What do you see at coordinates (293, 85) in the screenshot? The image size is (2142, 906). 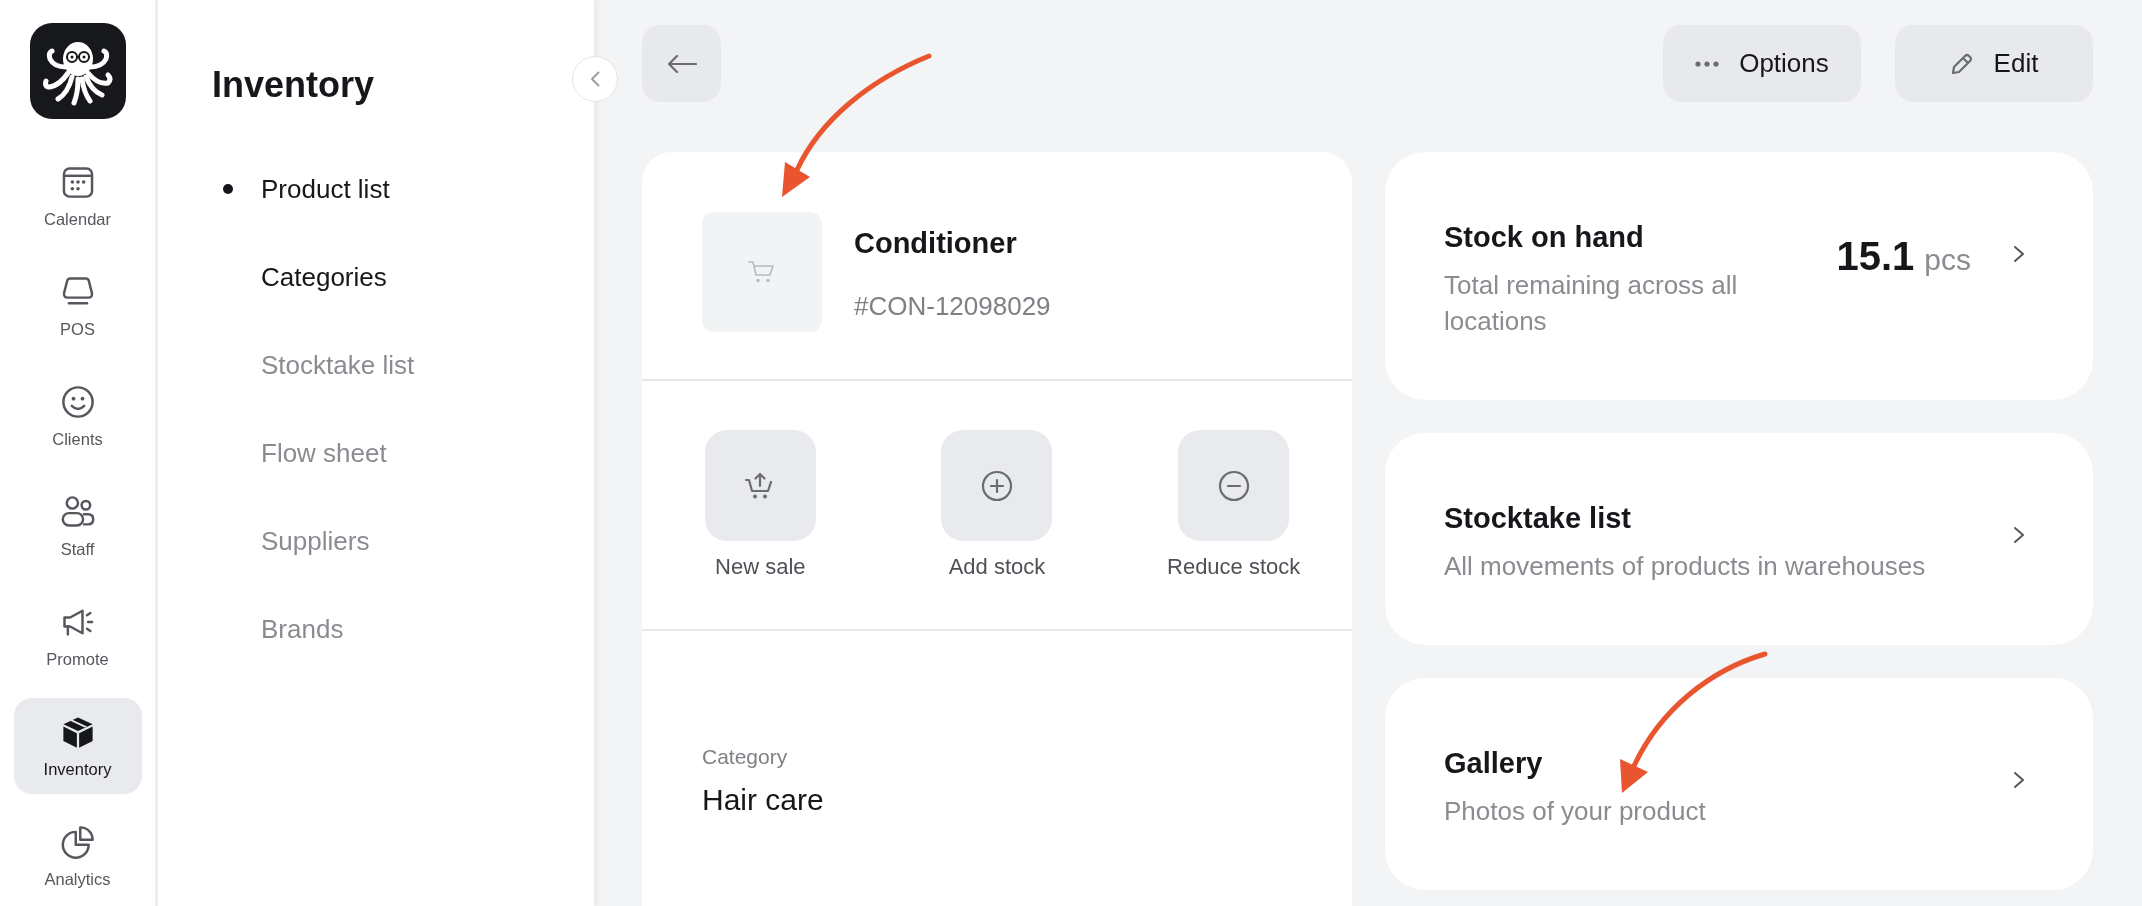 I see `sidebar-title: Inventory` at bounding box center [293, 85].